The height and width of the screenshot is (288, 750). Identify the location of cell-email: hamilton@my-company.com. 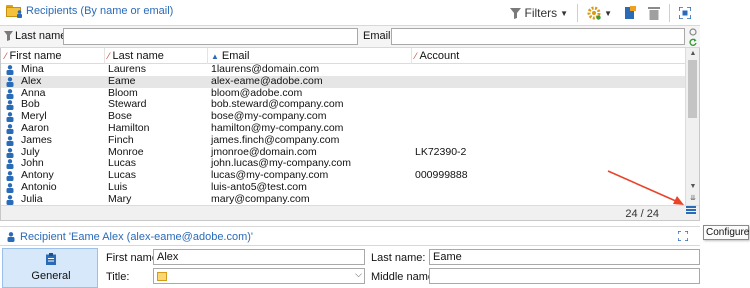
(277, 127).